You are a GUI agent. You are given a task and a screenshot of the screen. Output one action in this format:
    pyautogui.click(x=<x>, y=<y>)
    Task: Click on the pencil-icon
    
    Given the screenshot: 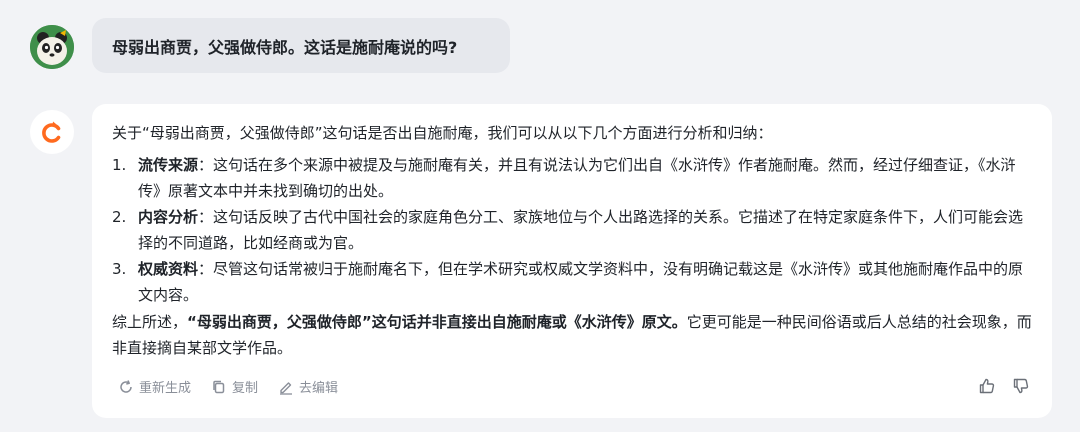 What is the action you would take?
    pyautogui.click(x=286, y=388)
    